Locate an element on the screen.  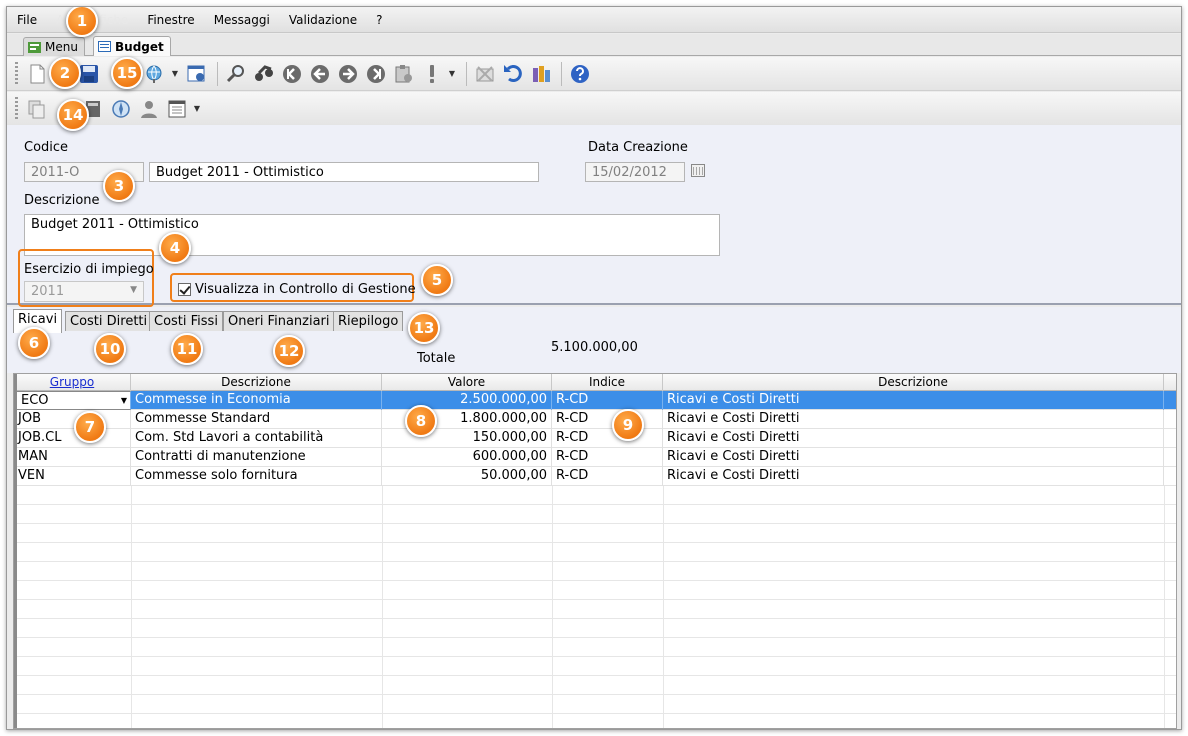
tab-menu: Menu is located at coordinates (54, 46).